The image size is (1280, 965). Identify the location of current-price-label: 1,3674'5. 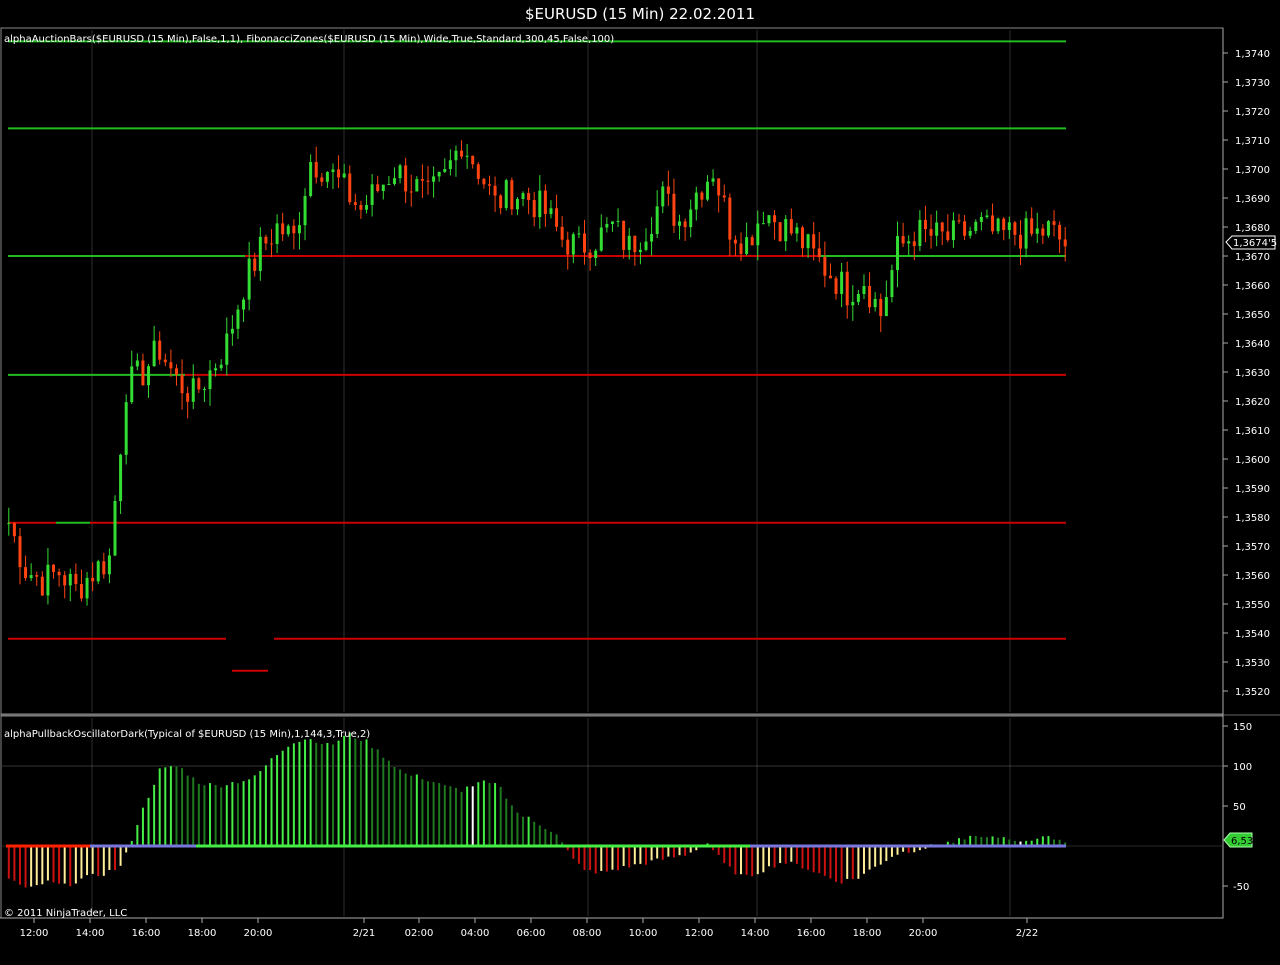
(1255, 243).